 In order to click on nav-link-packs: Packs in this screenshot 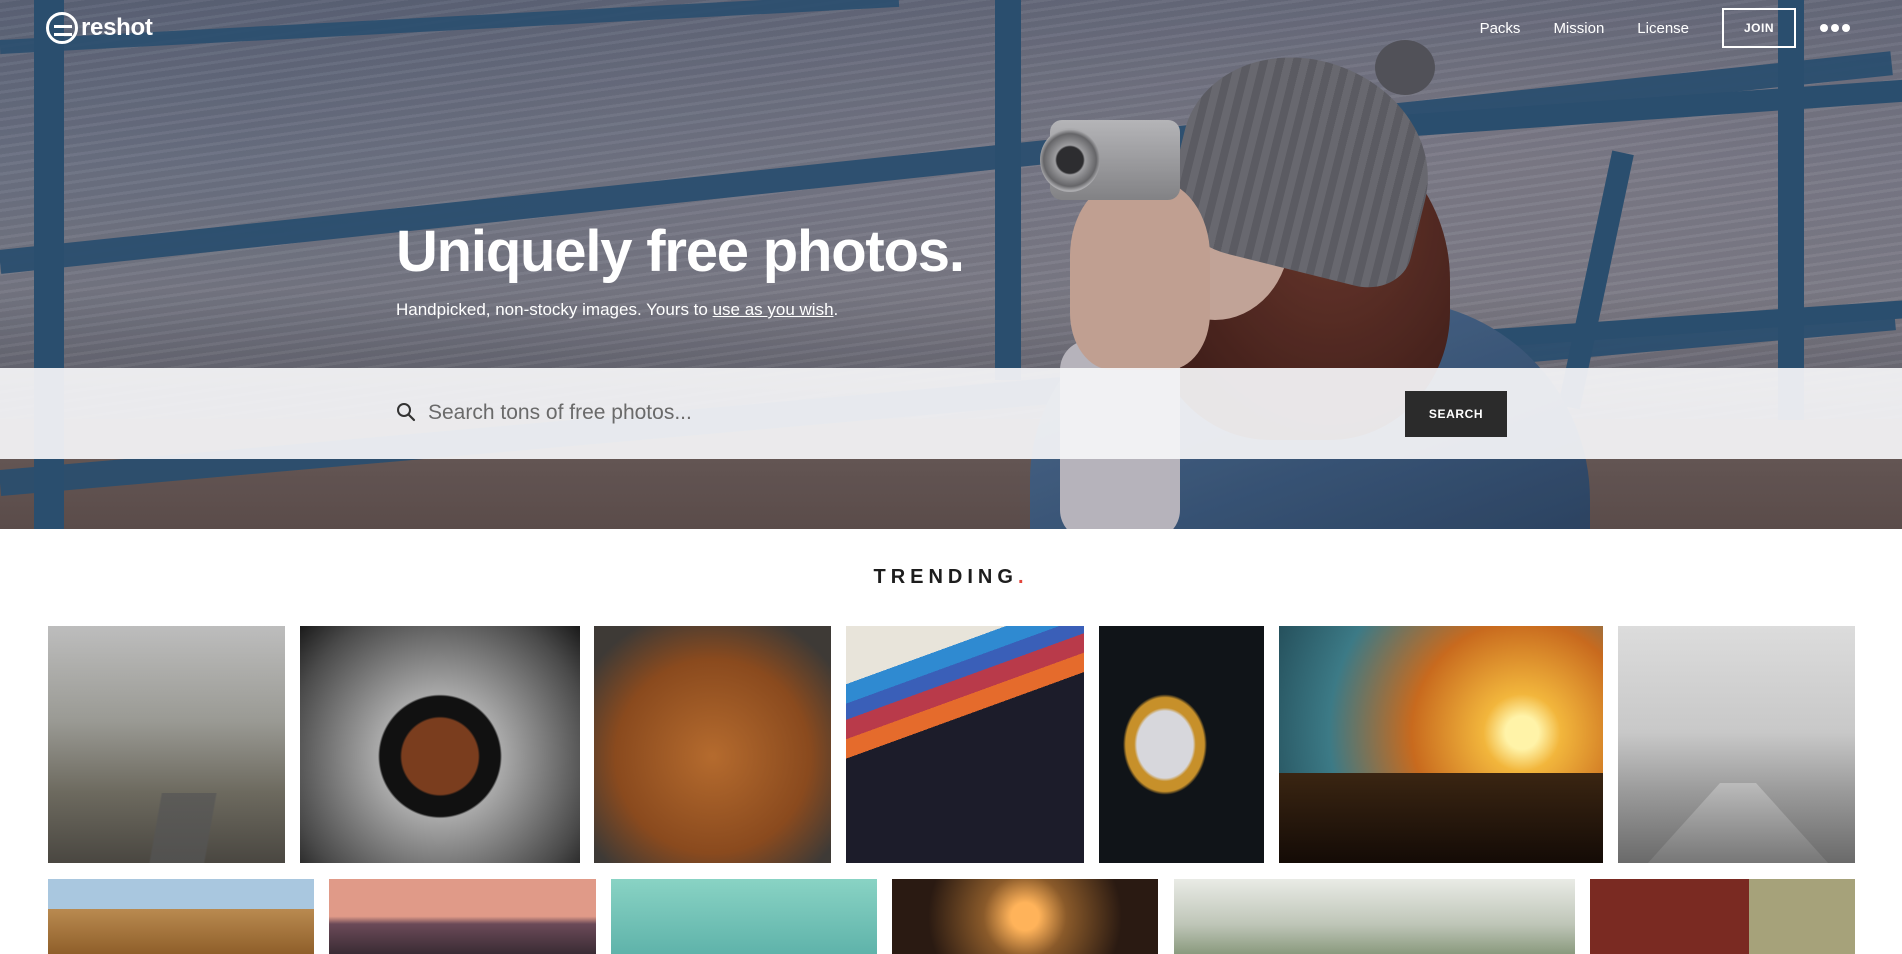, I will do `click(1500, 28)`.